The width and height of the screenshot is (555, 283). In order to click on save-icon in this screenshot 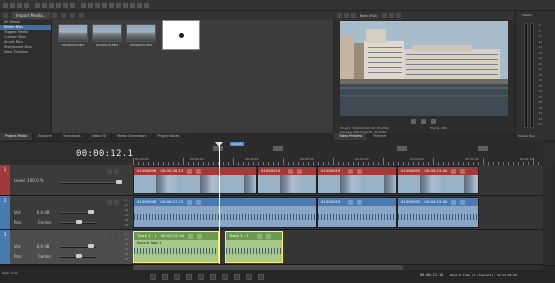, I will do `click(19, 5)`.